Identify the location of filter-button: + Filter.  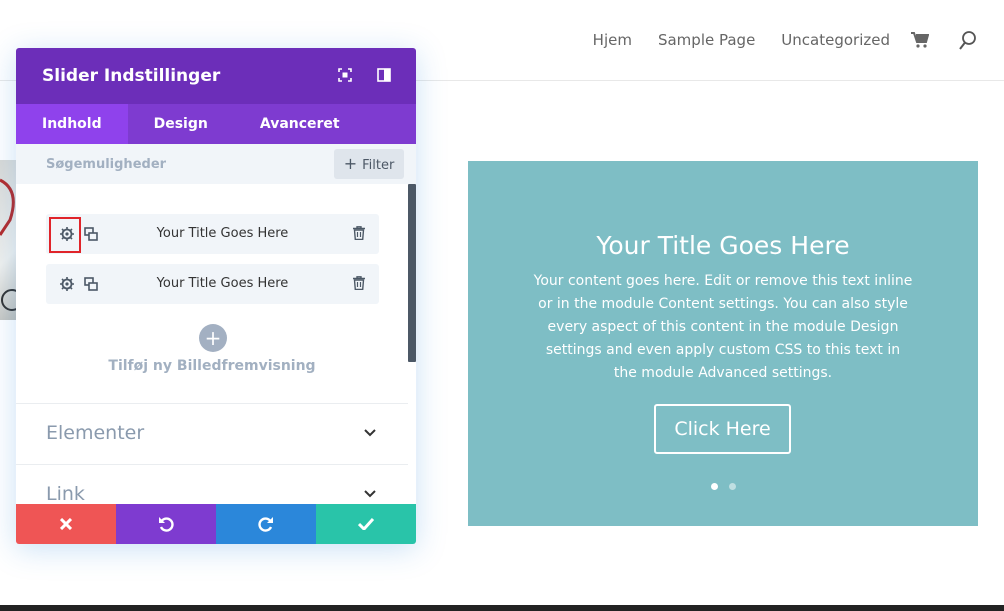
(369, 164).